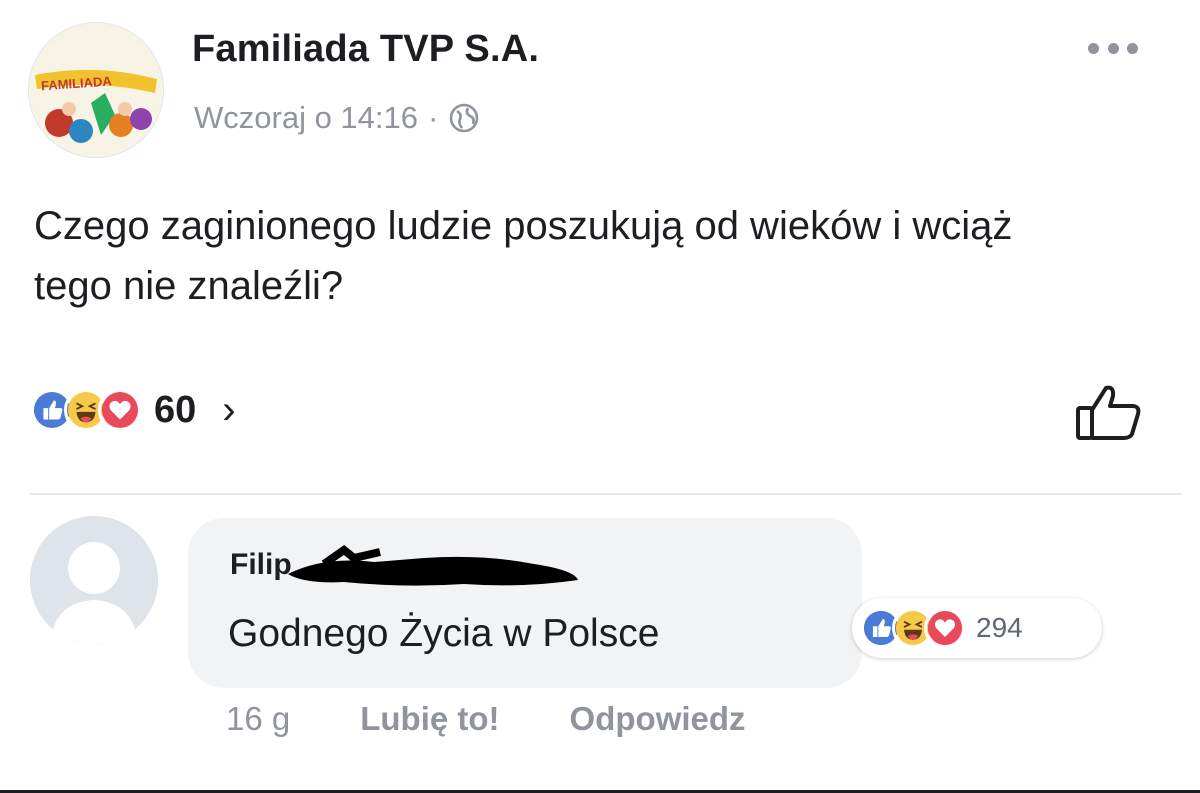 This screenshot has height=793, width=1200. I want to click on comment-like-button: Lubię to!, so click(429, 719).